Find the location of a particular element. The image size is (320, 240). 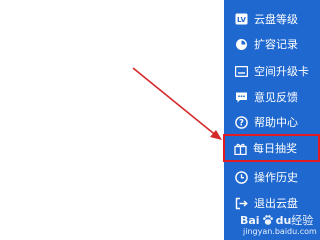

paw-icon is located at coordinates (268, 220).